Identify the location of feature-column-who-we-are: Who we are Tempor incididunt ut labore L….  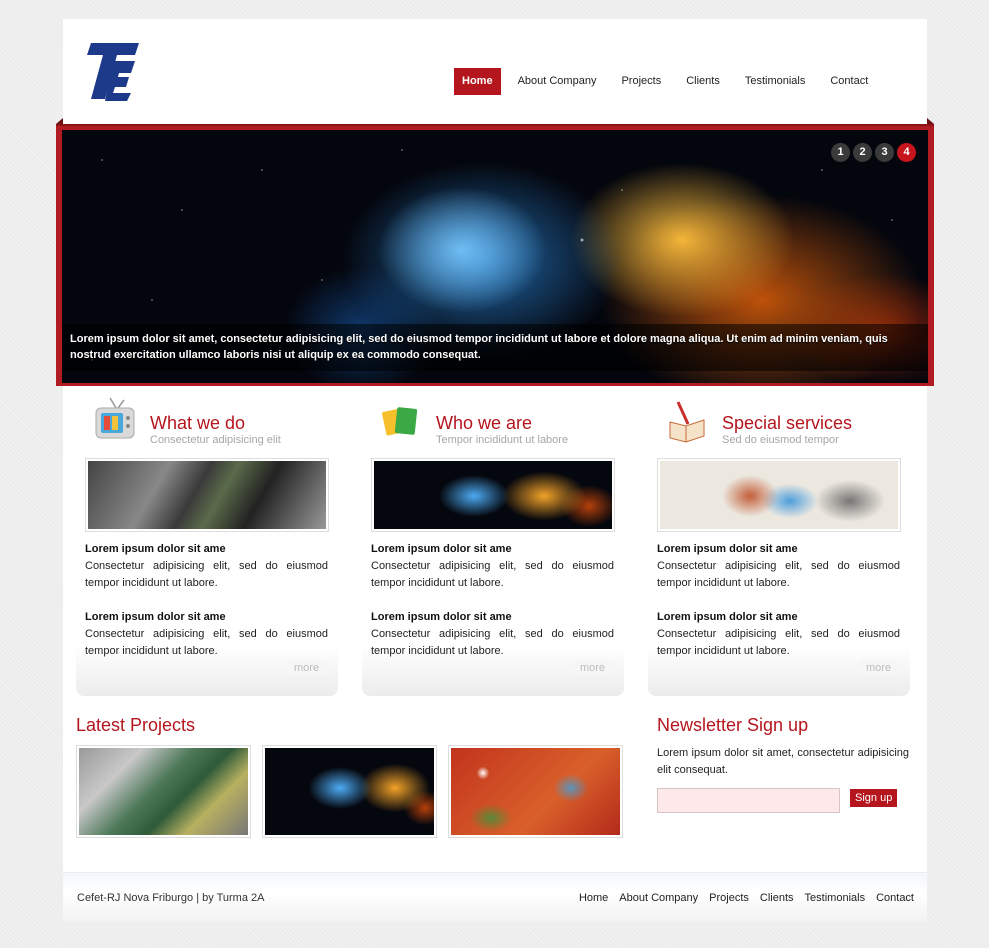
(493, 546).